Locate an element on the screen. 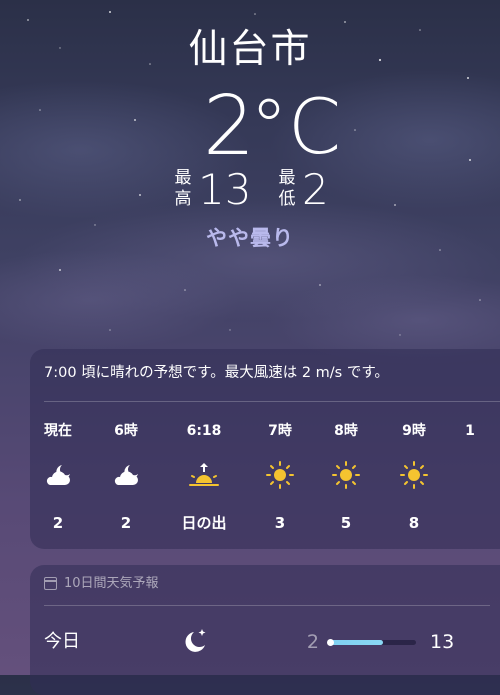 The width and height of the screenshot is (500, 695). temperature-unit: °C is located at coordinates (296, 126).